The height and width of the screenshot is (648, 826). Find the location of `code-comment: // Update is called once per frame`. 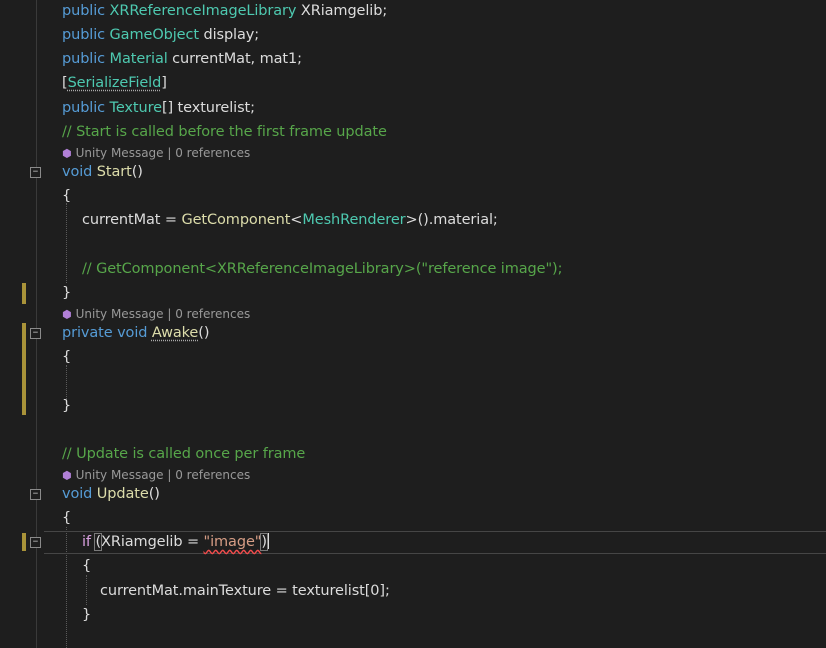

code-comment: // Update is called once per frame is located at coordinates (444, 454).